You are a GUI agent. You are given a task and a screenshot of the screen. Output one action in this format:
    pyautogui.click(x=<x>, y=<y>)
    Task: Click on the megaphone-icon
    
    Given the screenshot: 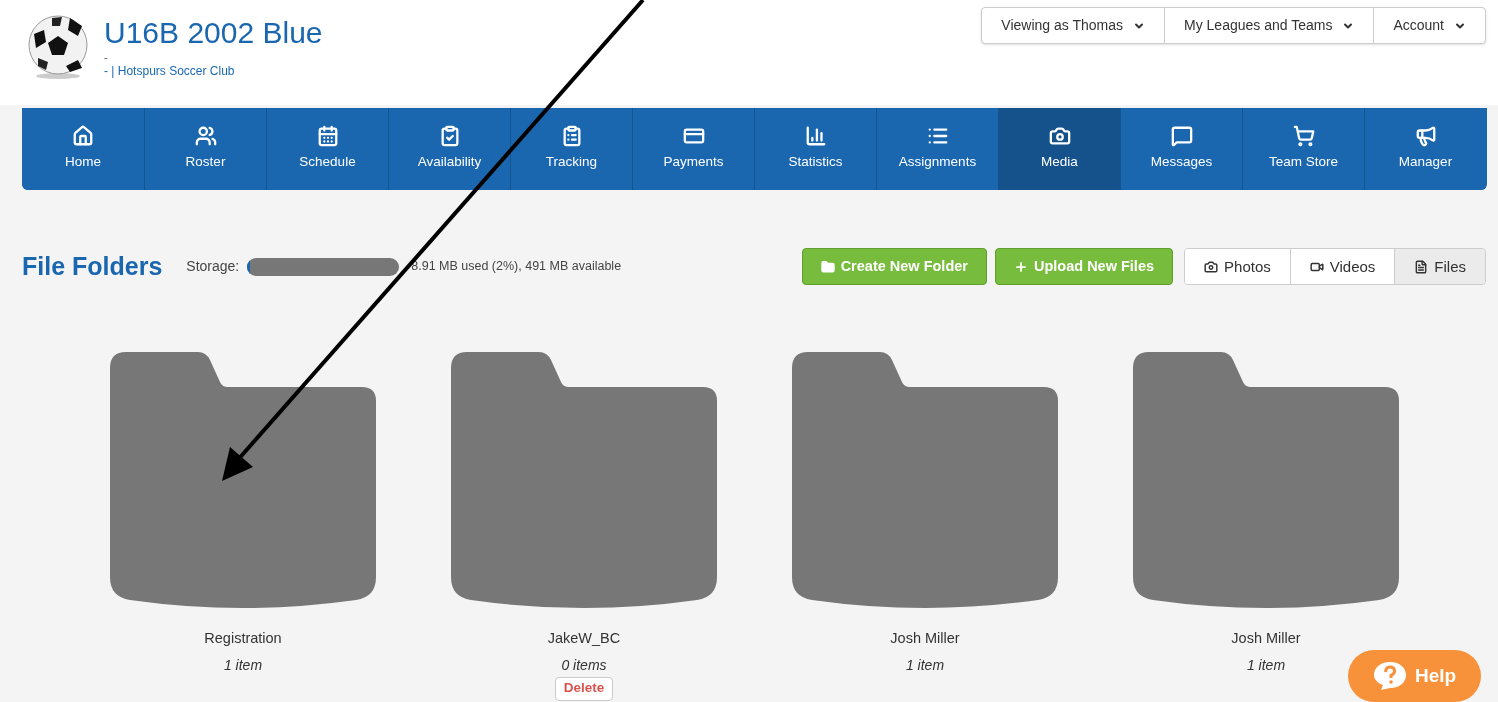 What is the action you would take?
    pyautogui.click(x=1425, y=136)
    